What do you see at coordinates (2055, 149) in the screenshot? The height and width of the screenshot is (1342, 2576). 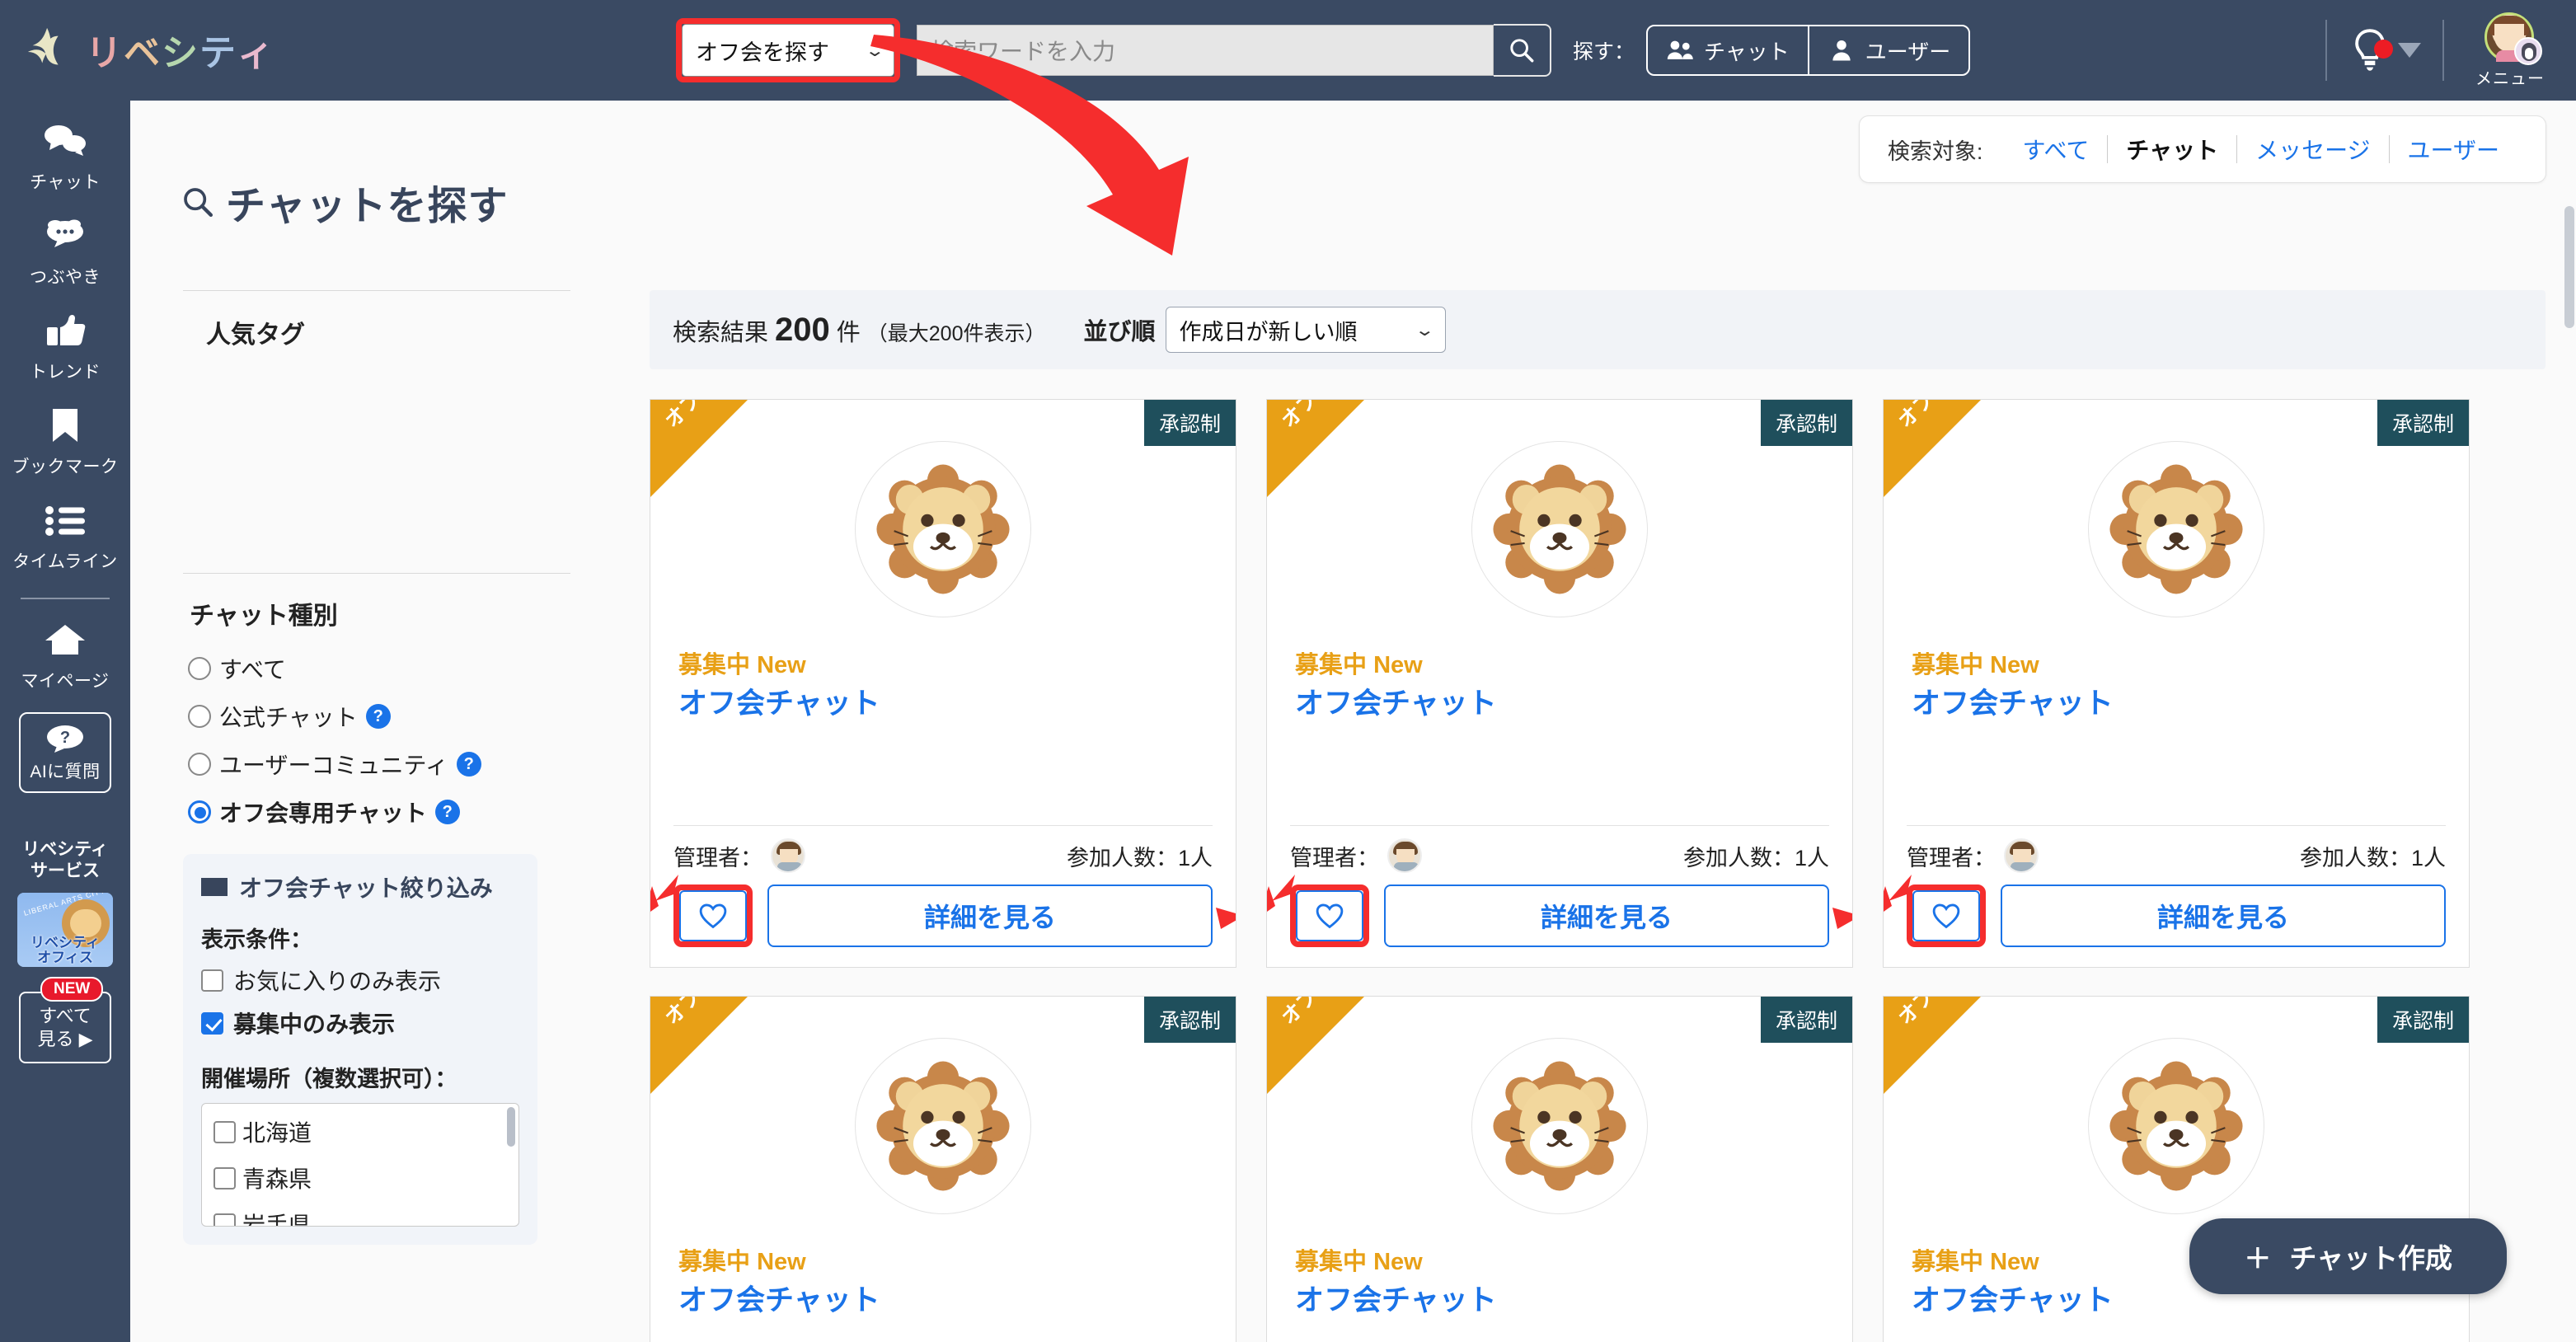 I see `search-target-all: すべて` at bounding box center [2055, 149].